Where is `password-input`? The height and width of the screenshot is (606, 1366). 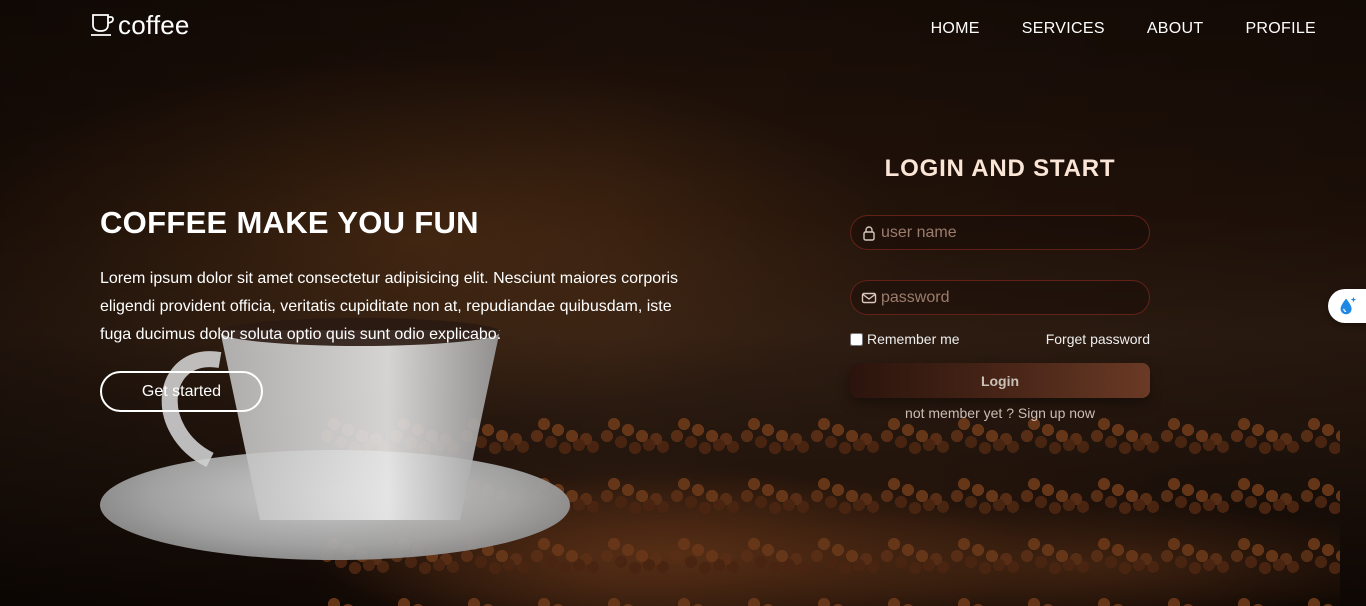
password-input is located at coordinates (1001, 297).